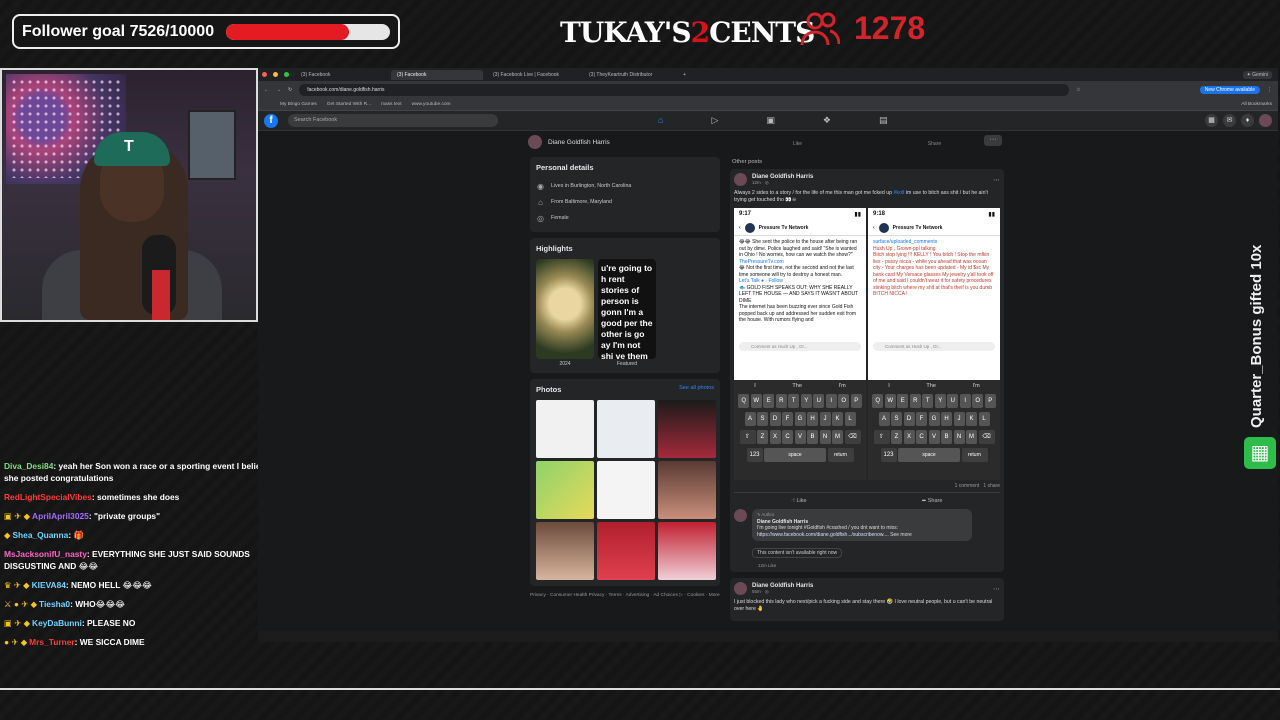 The width and height of the screenshot is (1280, 720). I want to click on chat-username: KIEVA84, so click(49, 585).